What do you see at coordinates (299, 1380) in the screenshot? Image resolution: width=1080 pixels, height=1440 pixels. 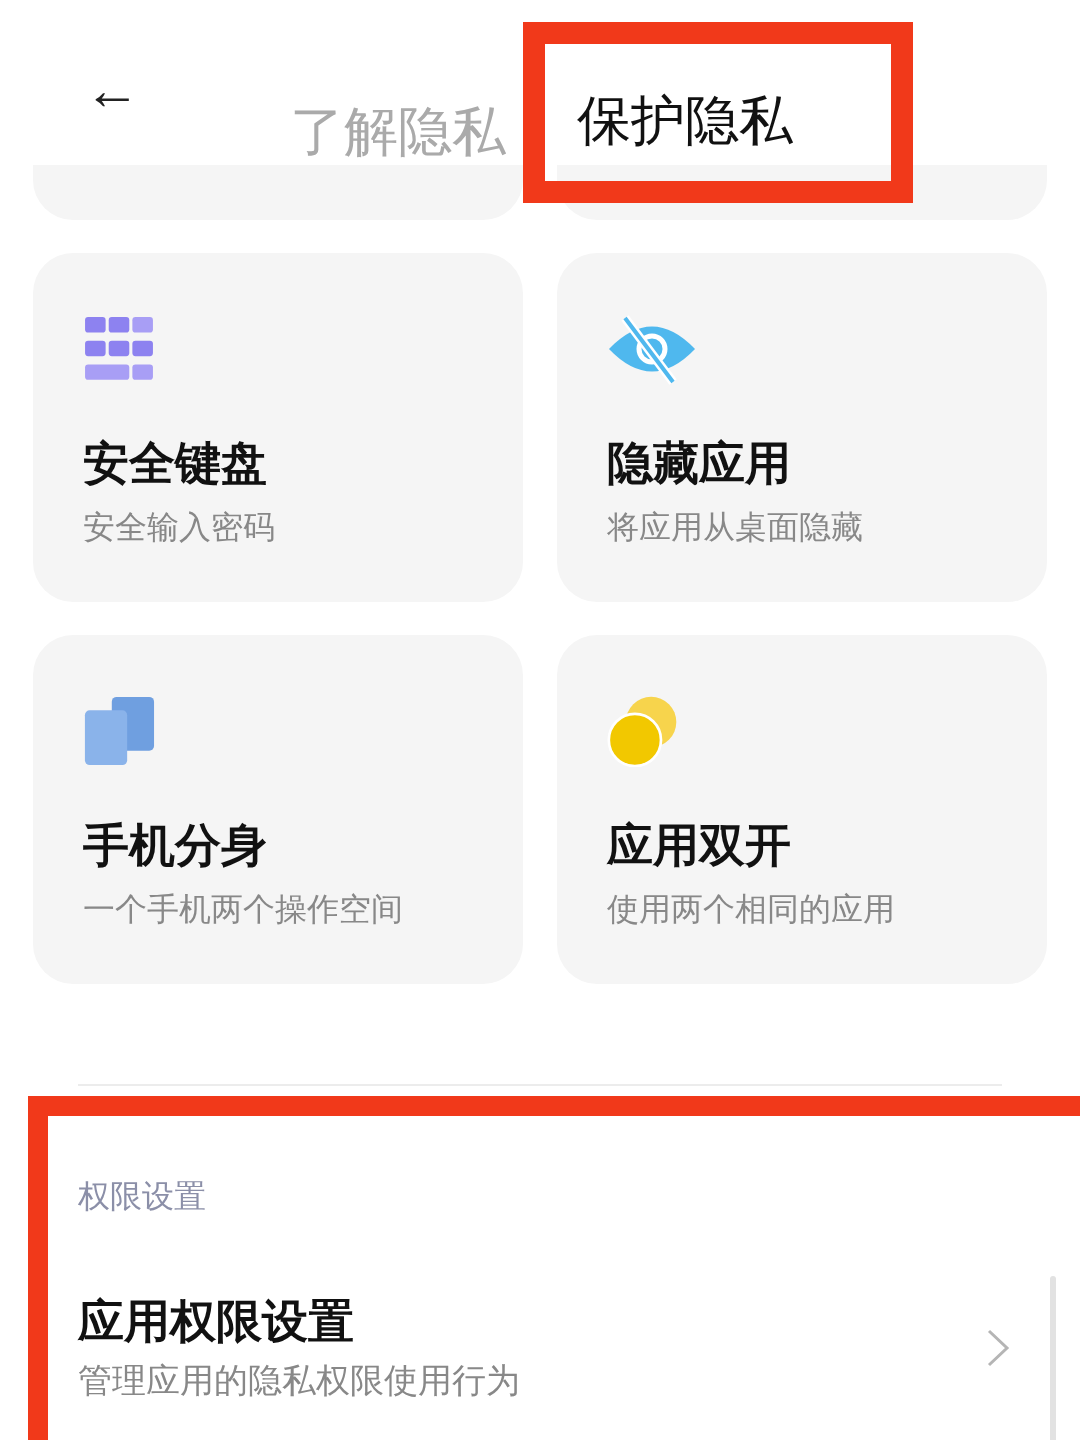 I see `item-subtitle: 管理应用的隐私权限使用行为` at bounding box center [299, 1380].